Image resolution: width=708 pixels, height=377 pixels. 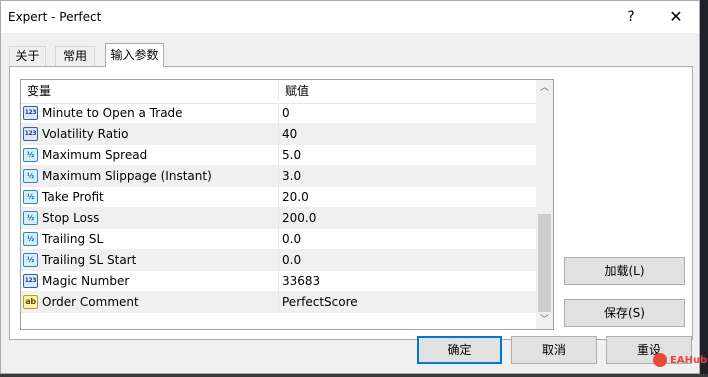 I want to click on parameter-value: 40, so click(x=289, y=134).